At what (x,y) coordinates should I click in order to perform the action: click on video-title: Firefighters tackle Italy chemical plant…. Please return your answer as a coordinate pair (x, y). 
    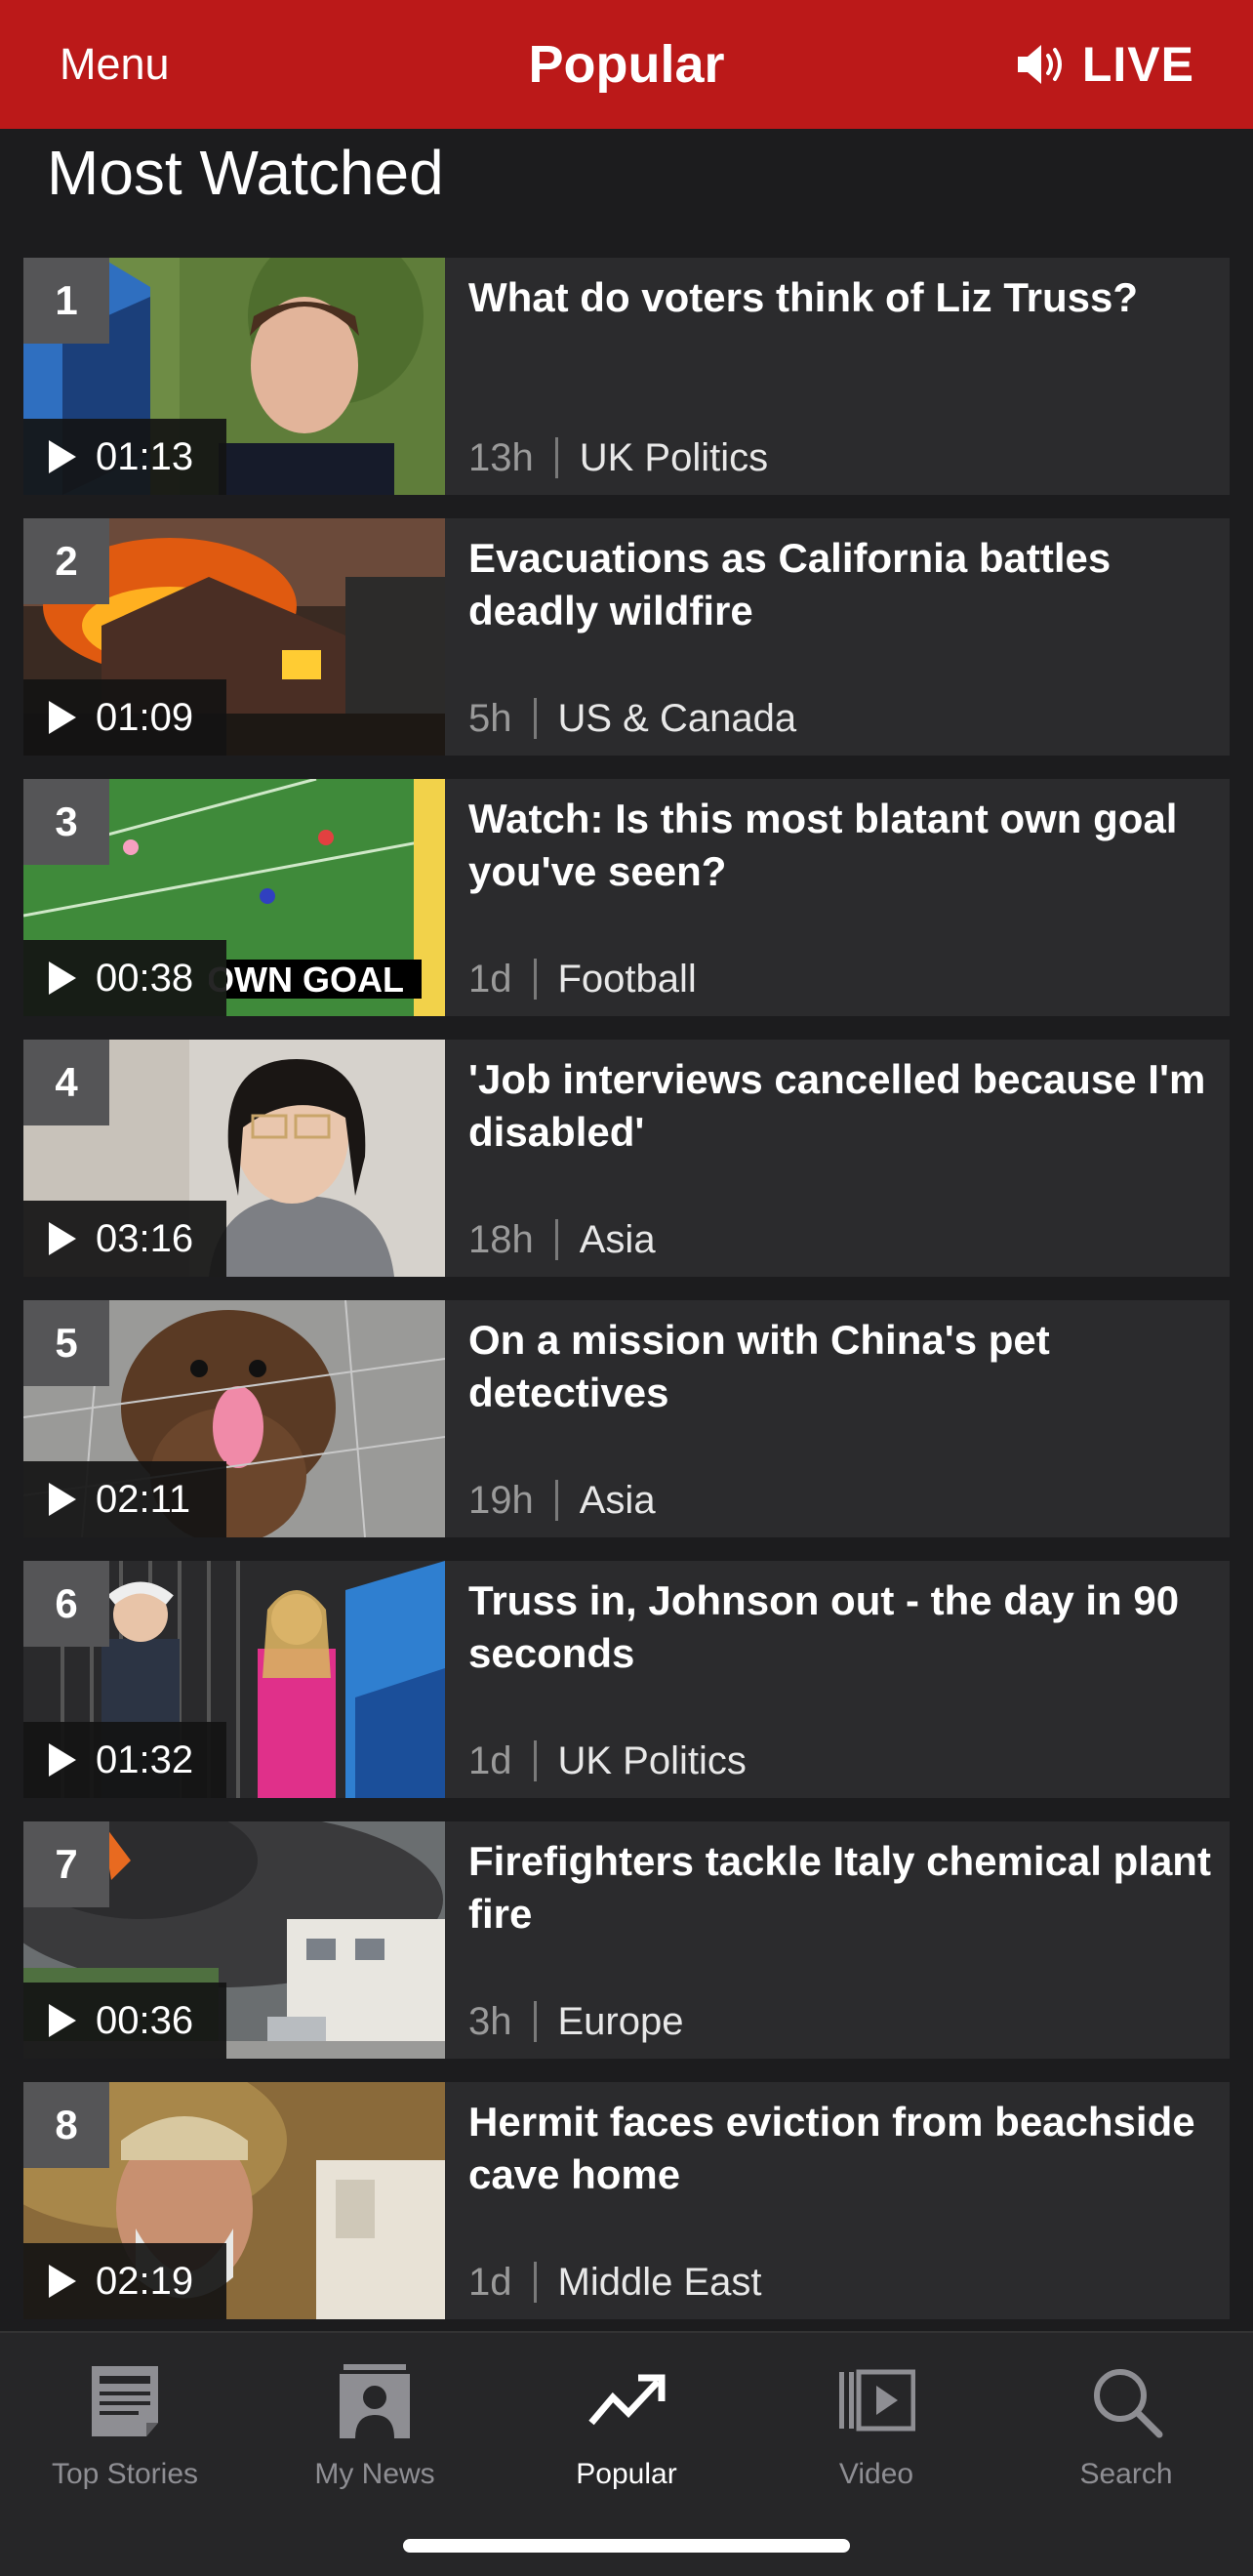
    Looking at the image, I should click on (839, 1887).